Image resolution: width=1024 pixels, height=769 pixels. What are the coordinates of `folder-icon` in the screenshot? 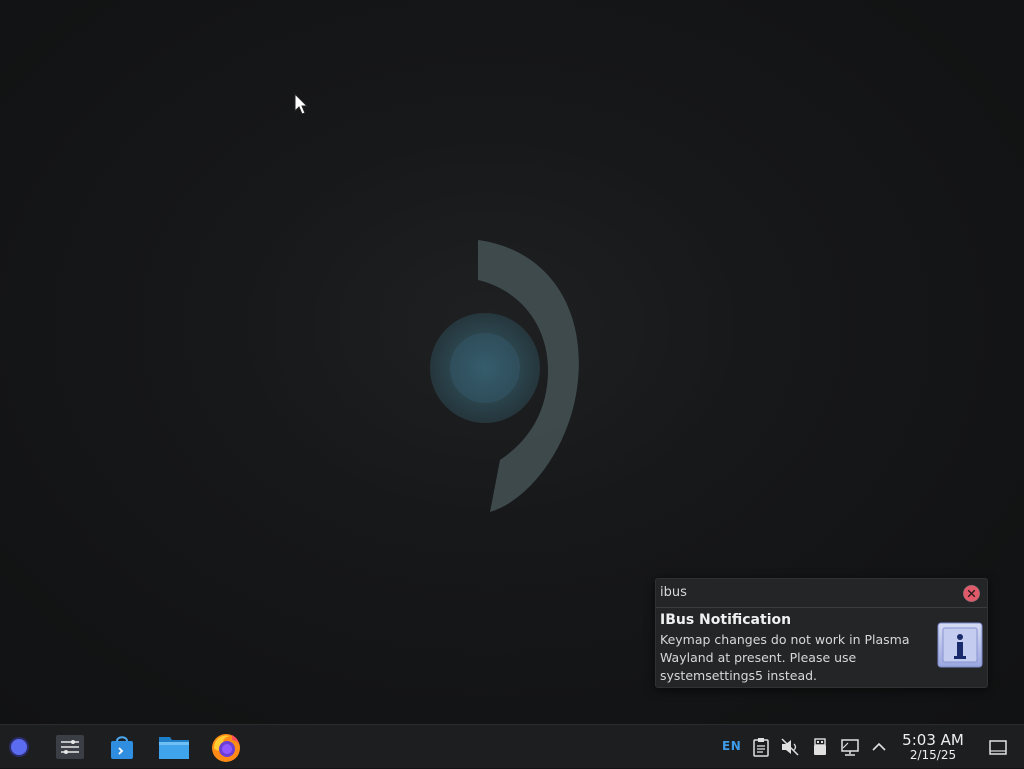 It's located at (174, 748).